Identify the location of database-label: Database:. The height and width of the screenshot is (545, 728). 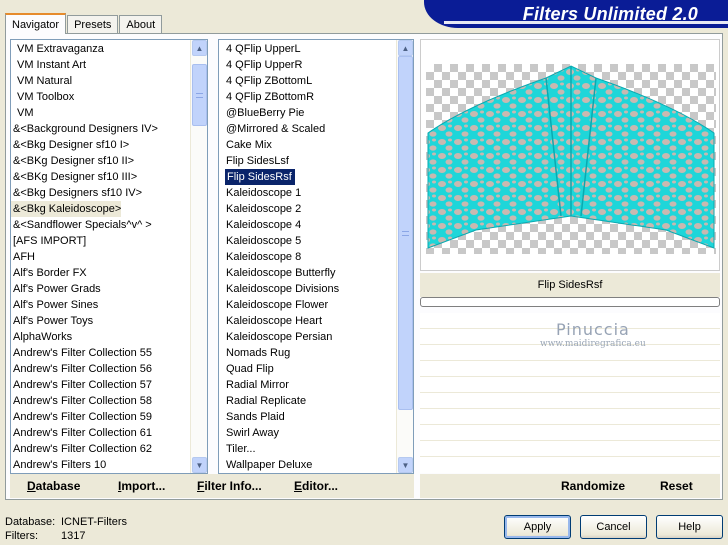
(30, 522).